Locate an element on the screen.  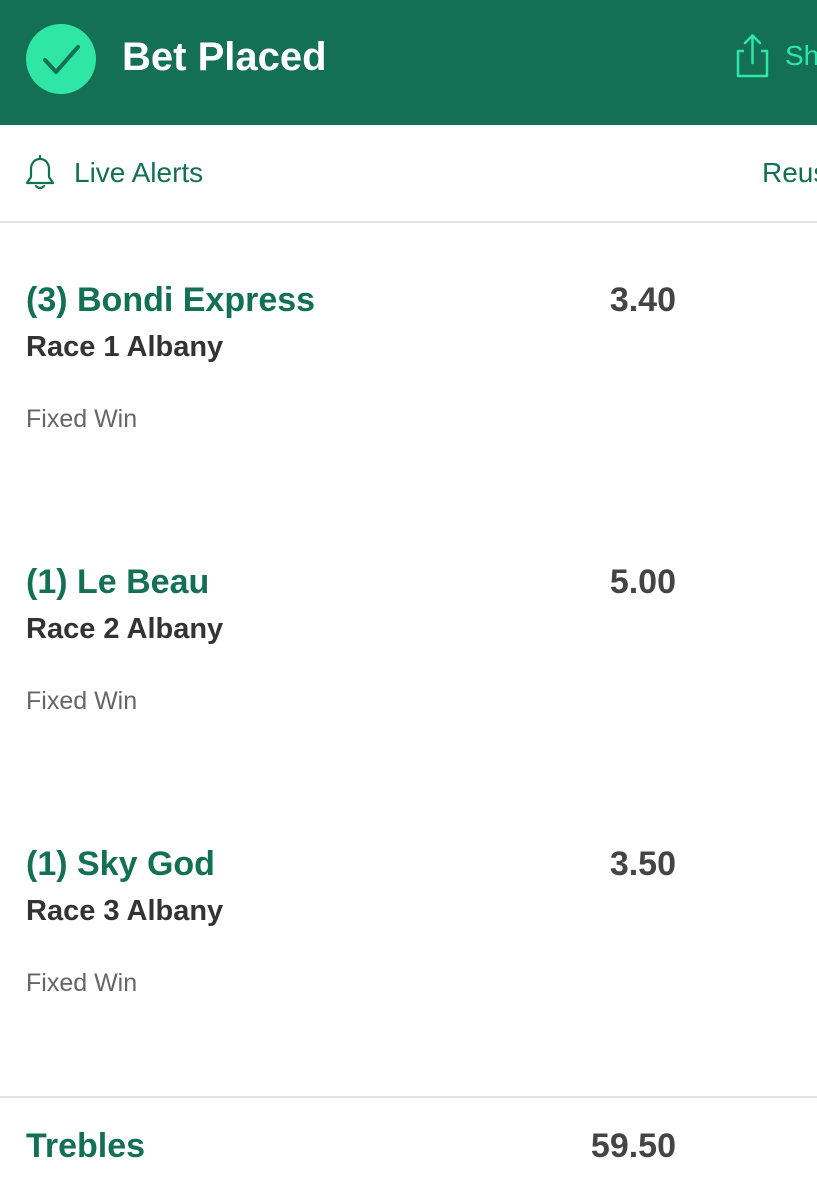
check-circle-icon is located at coordinates (61, 59).